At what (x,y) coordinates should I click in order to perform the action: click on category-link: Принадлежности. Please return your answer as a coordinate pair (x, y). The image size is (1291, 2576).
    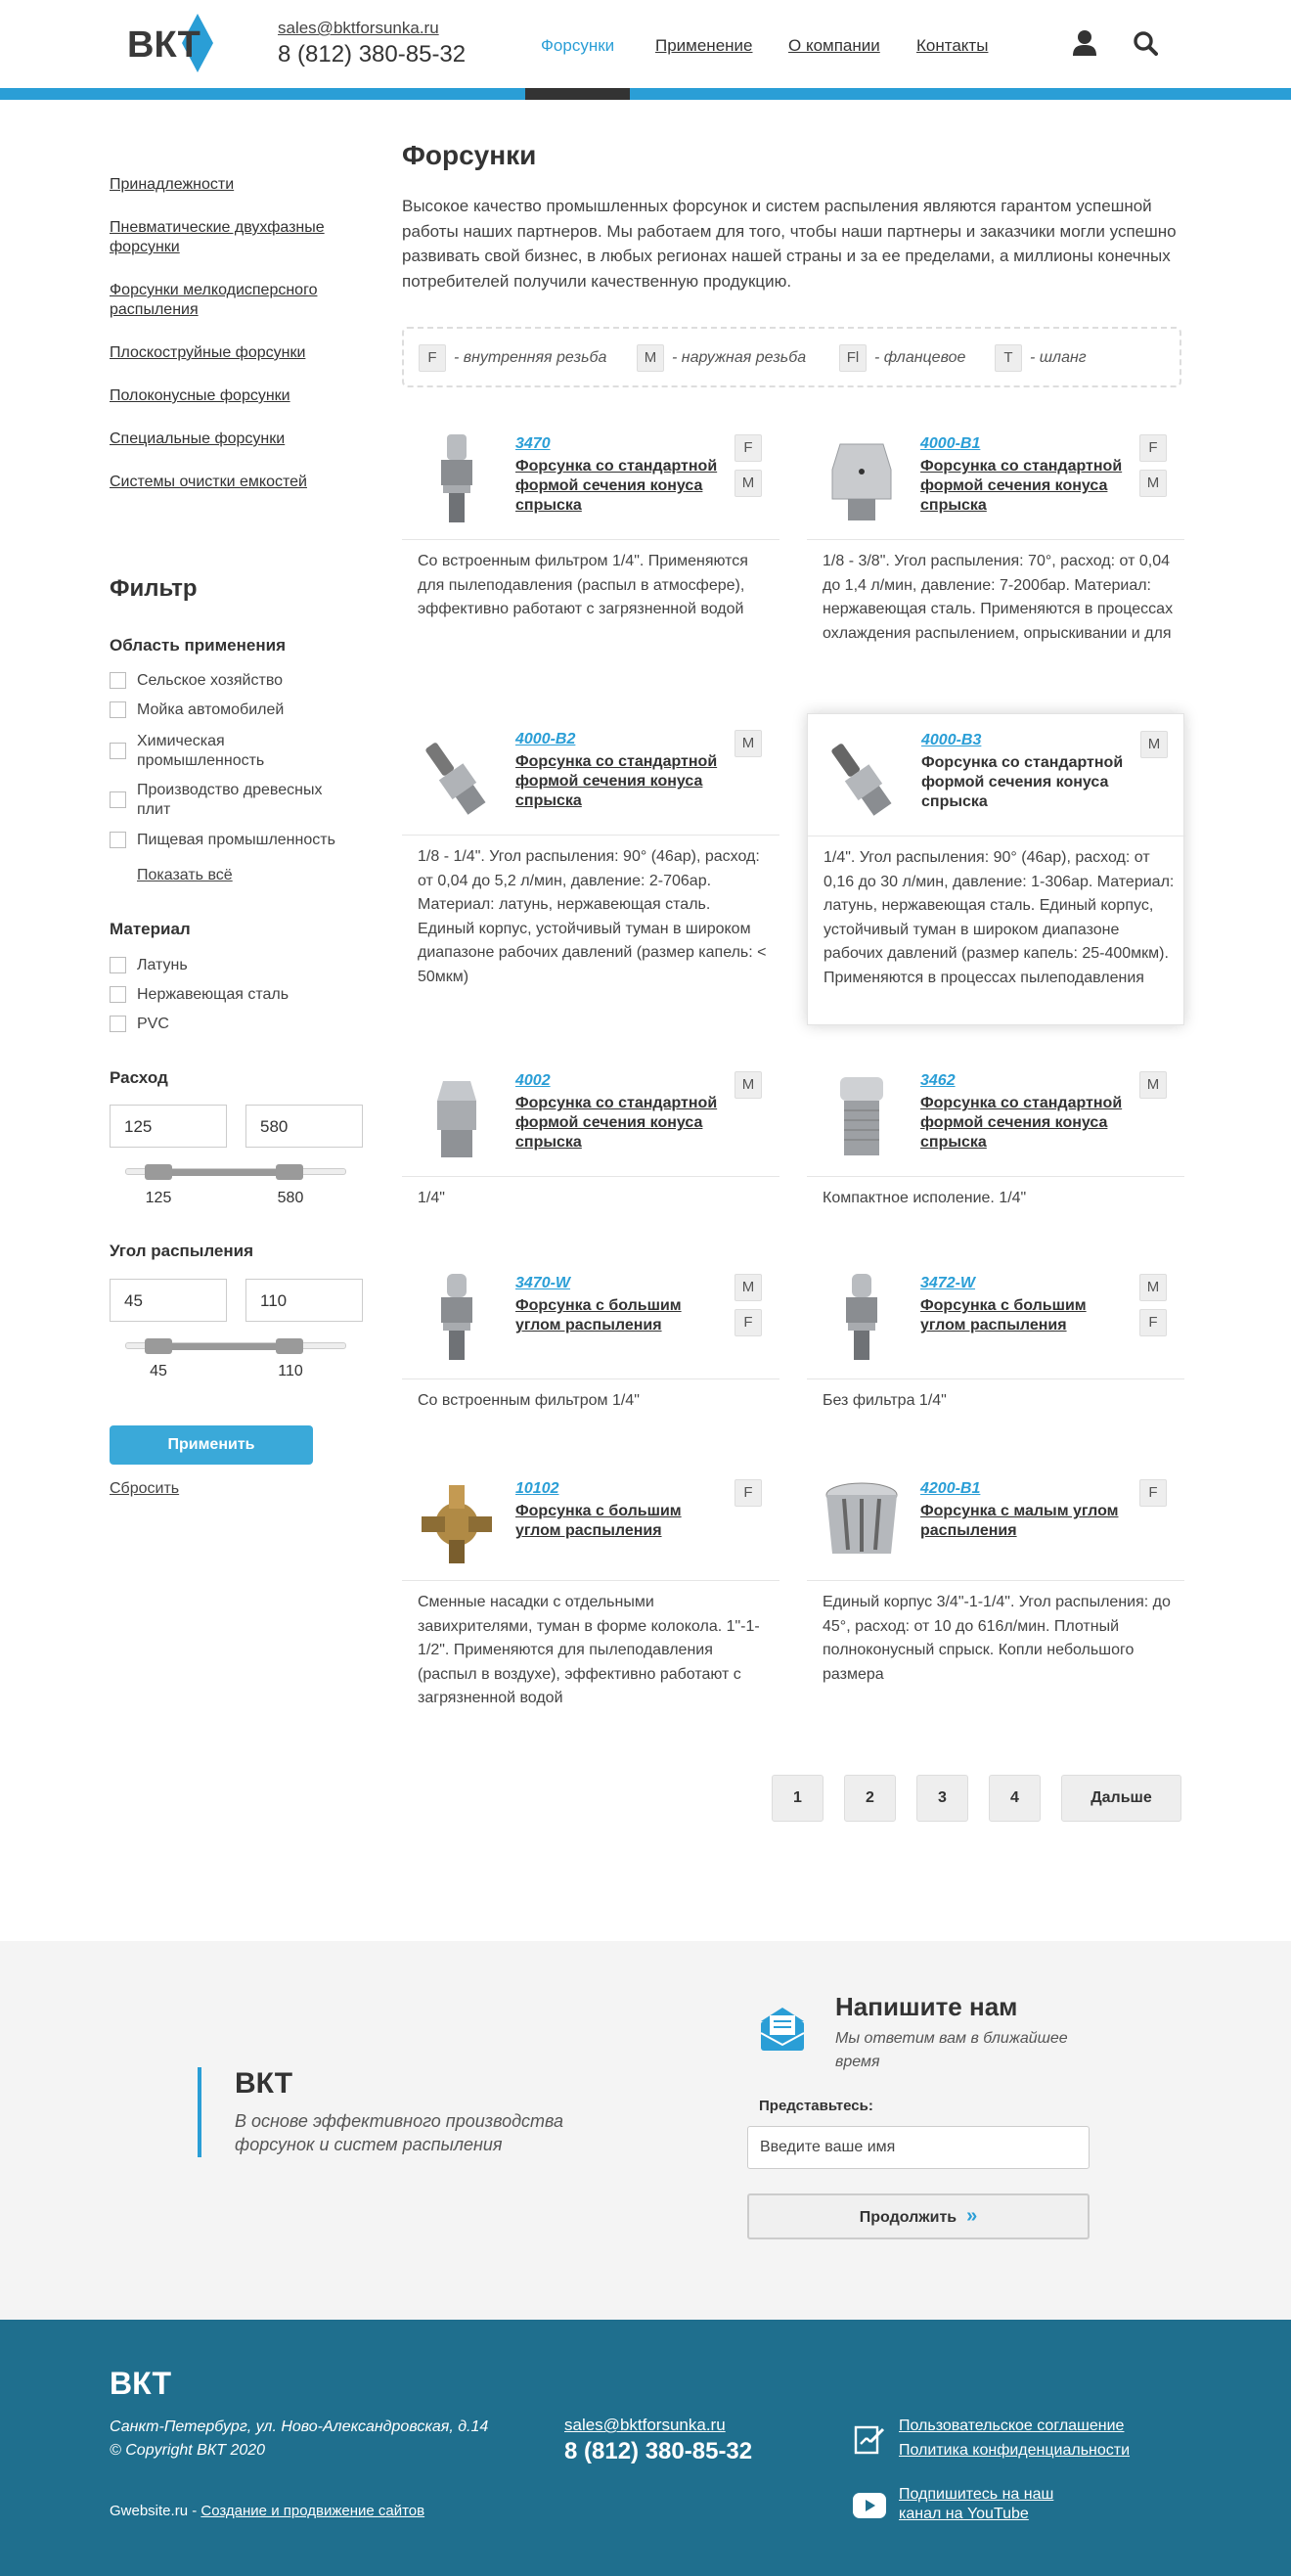
    Looking at the image, I should click on (227, 185).